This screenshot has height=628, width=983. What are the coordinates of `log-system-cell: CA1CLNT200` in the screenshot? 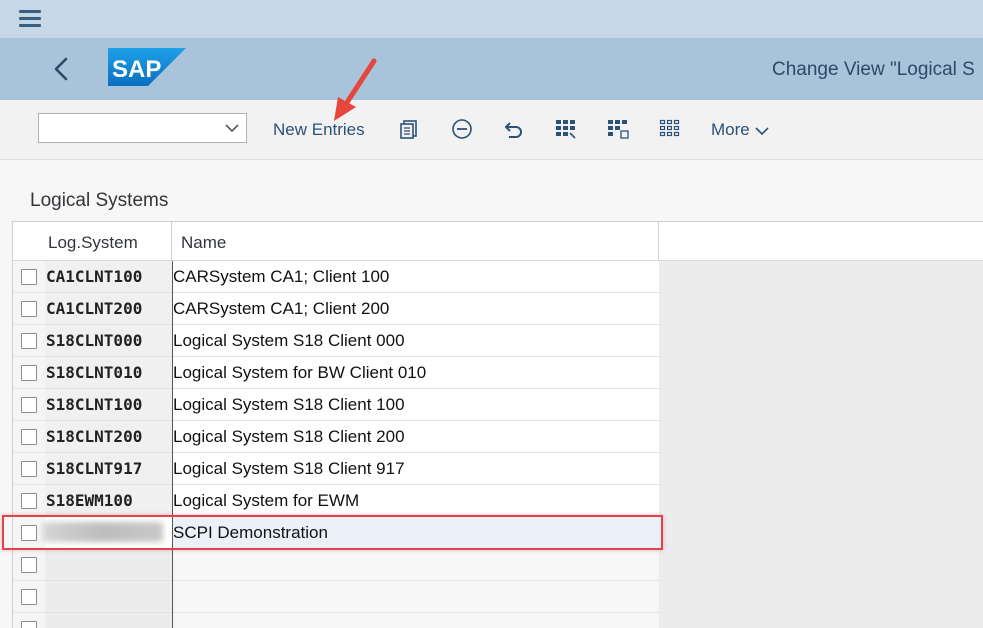 It's located at (108, 308).